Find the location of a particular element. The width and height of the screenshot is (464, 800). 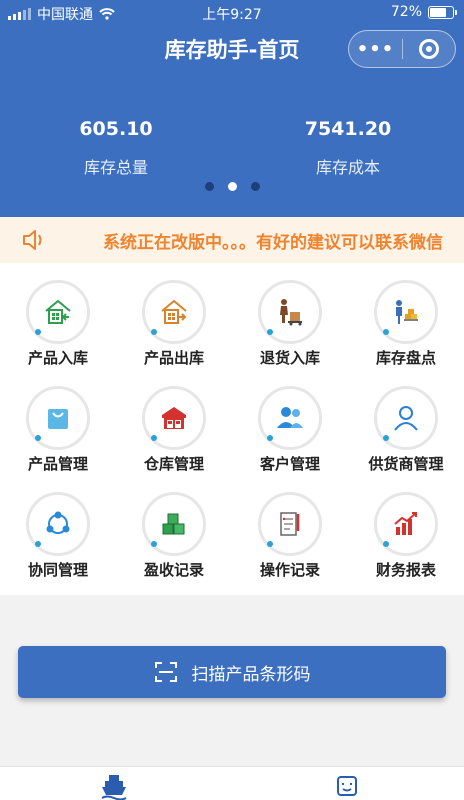

product-inbound-icon is located at coordinates (58, 311).